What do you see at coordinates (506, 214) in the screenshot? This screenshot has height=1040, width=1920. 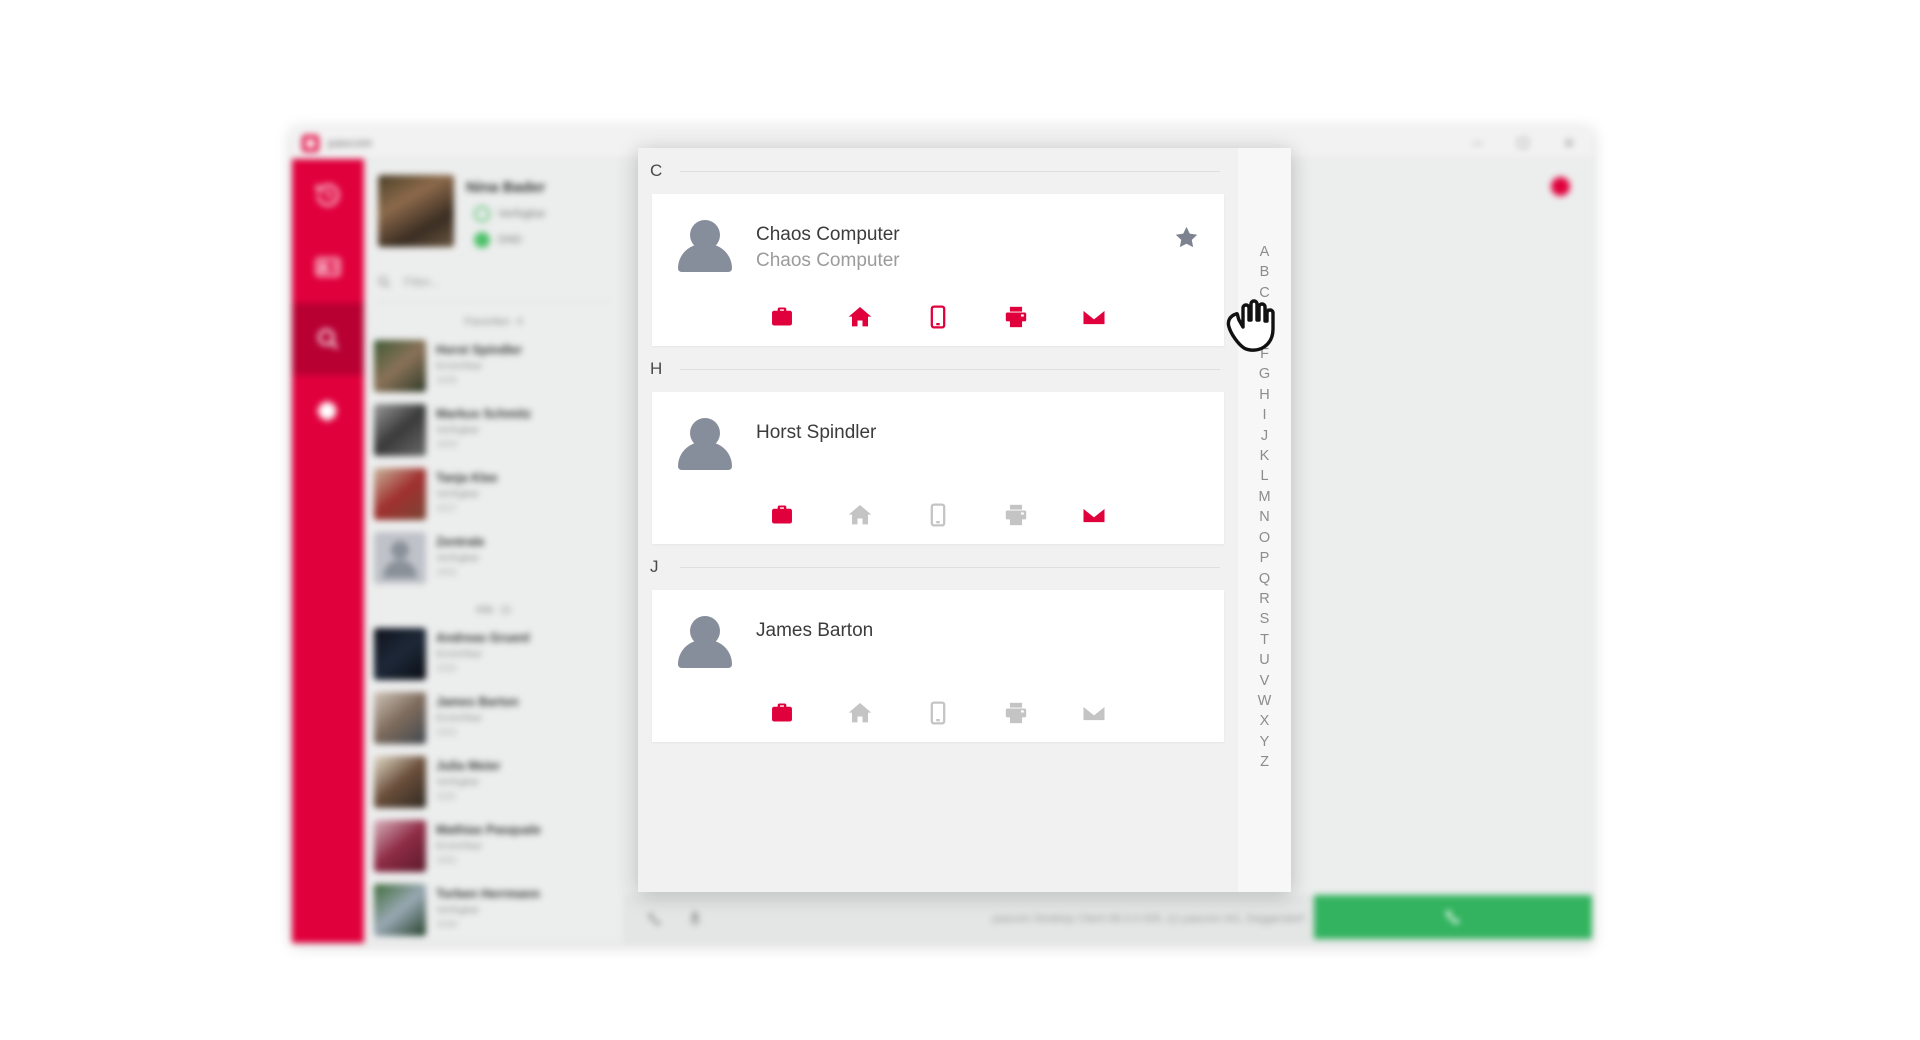 I see `user-status-row: Verfügbar` at bounding box center [506, 214].